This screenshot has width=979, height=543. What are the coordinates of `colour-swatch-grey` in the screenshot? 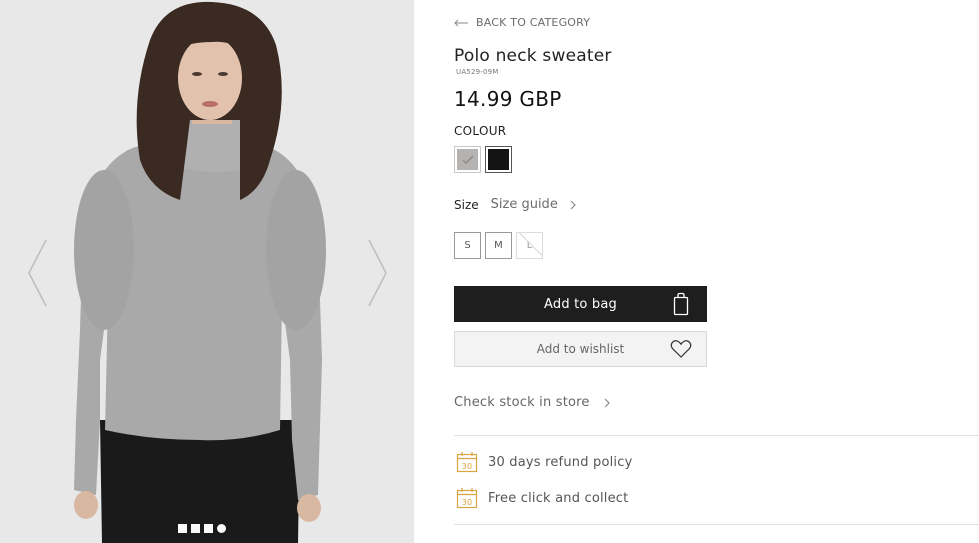 It's located at (467, 159).